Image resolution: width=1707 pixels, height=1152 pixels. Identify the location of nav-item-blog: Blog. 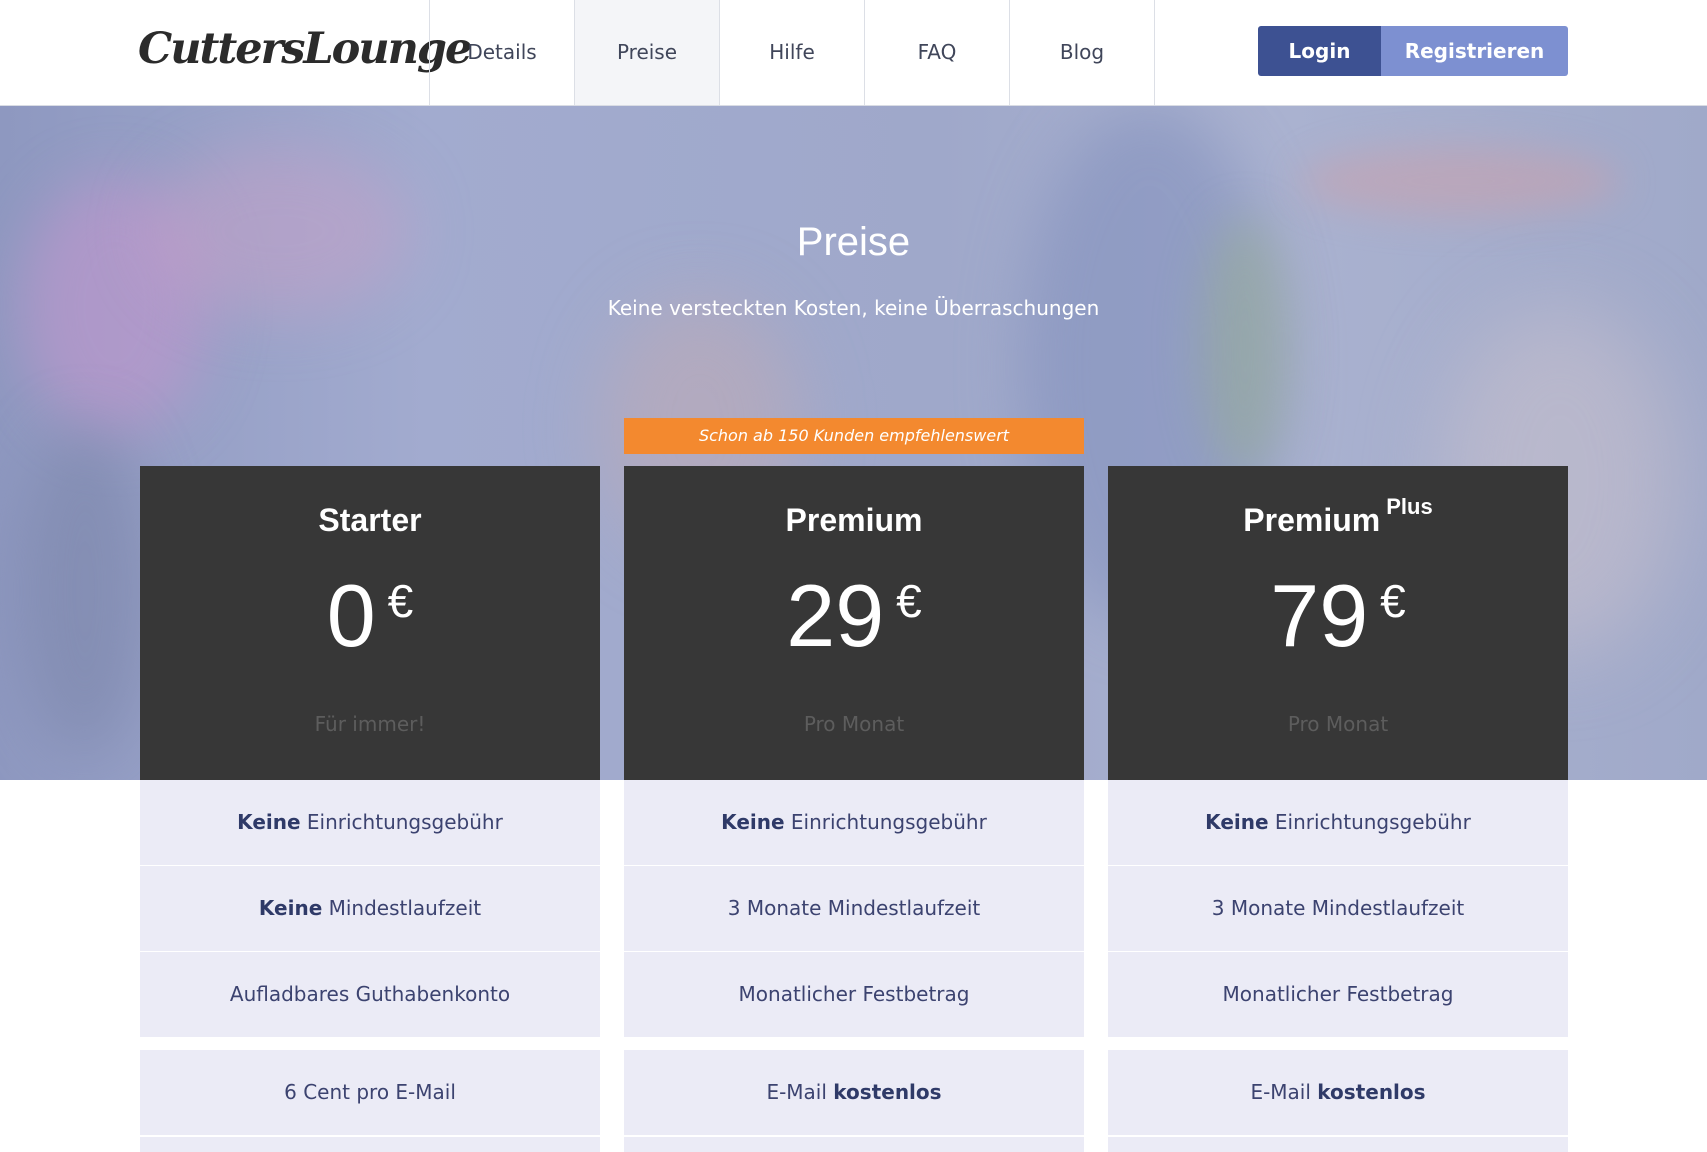
(1082, 52).